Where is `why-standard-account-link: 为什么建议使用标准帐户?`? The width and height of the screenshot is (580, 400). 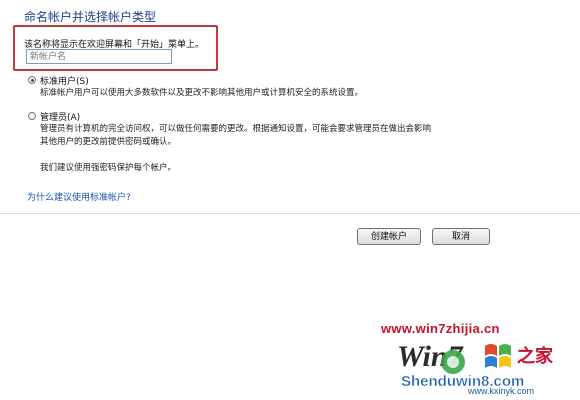
why-standard-account-link: 为什么建议使用标准帐户? is located at coordinates (79, 196).